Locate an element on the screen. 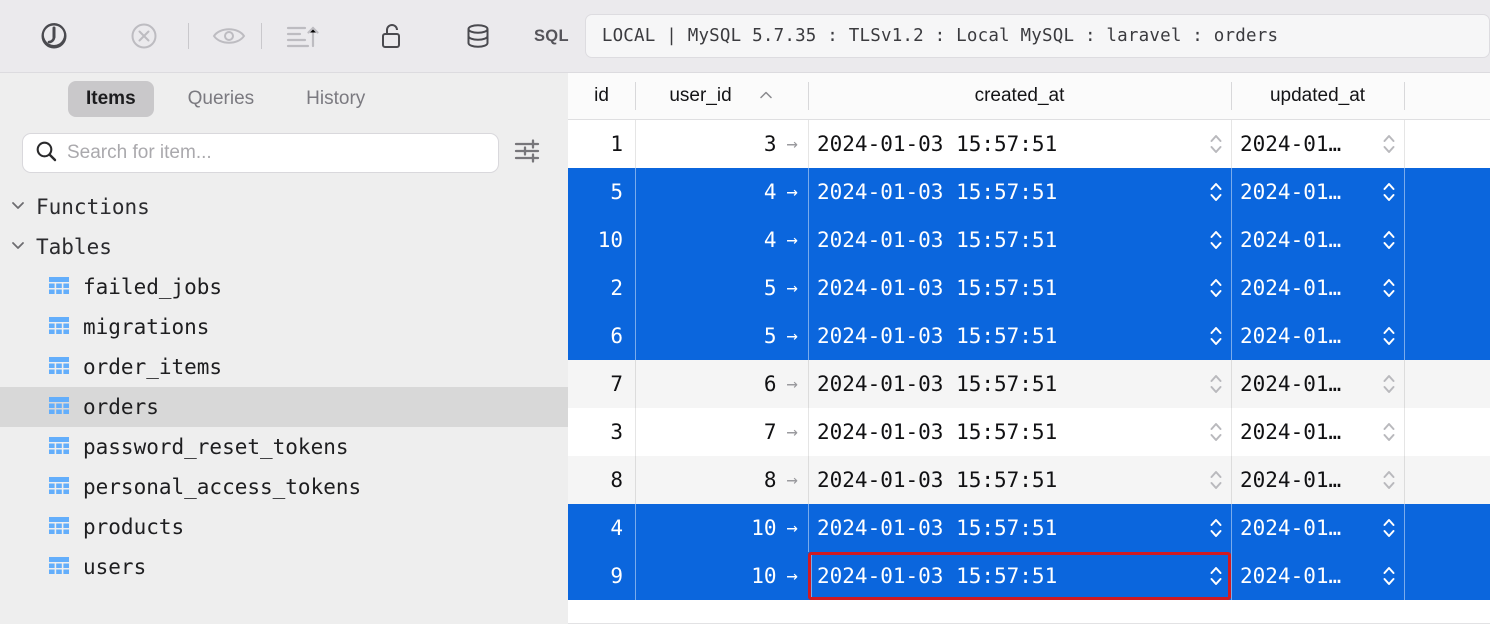  tree-item-users: users is located at coordinates (284, 567).